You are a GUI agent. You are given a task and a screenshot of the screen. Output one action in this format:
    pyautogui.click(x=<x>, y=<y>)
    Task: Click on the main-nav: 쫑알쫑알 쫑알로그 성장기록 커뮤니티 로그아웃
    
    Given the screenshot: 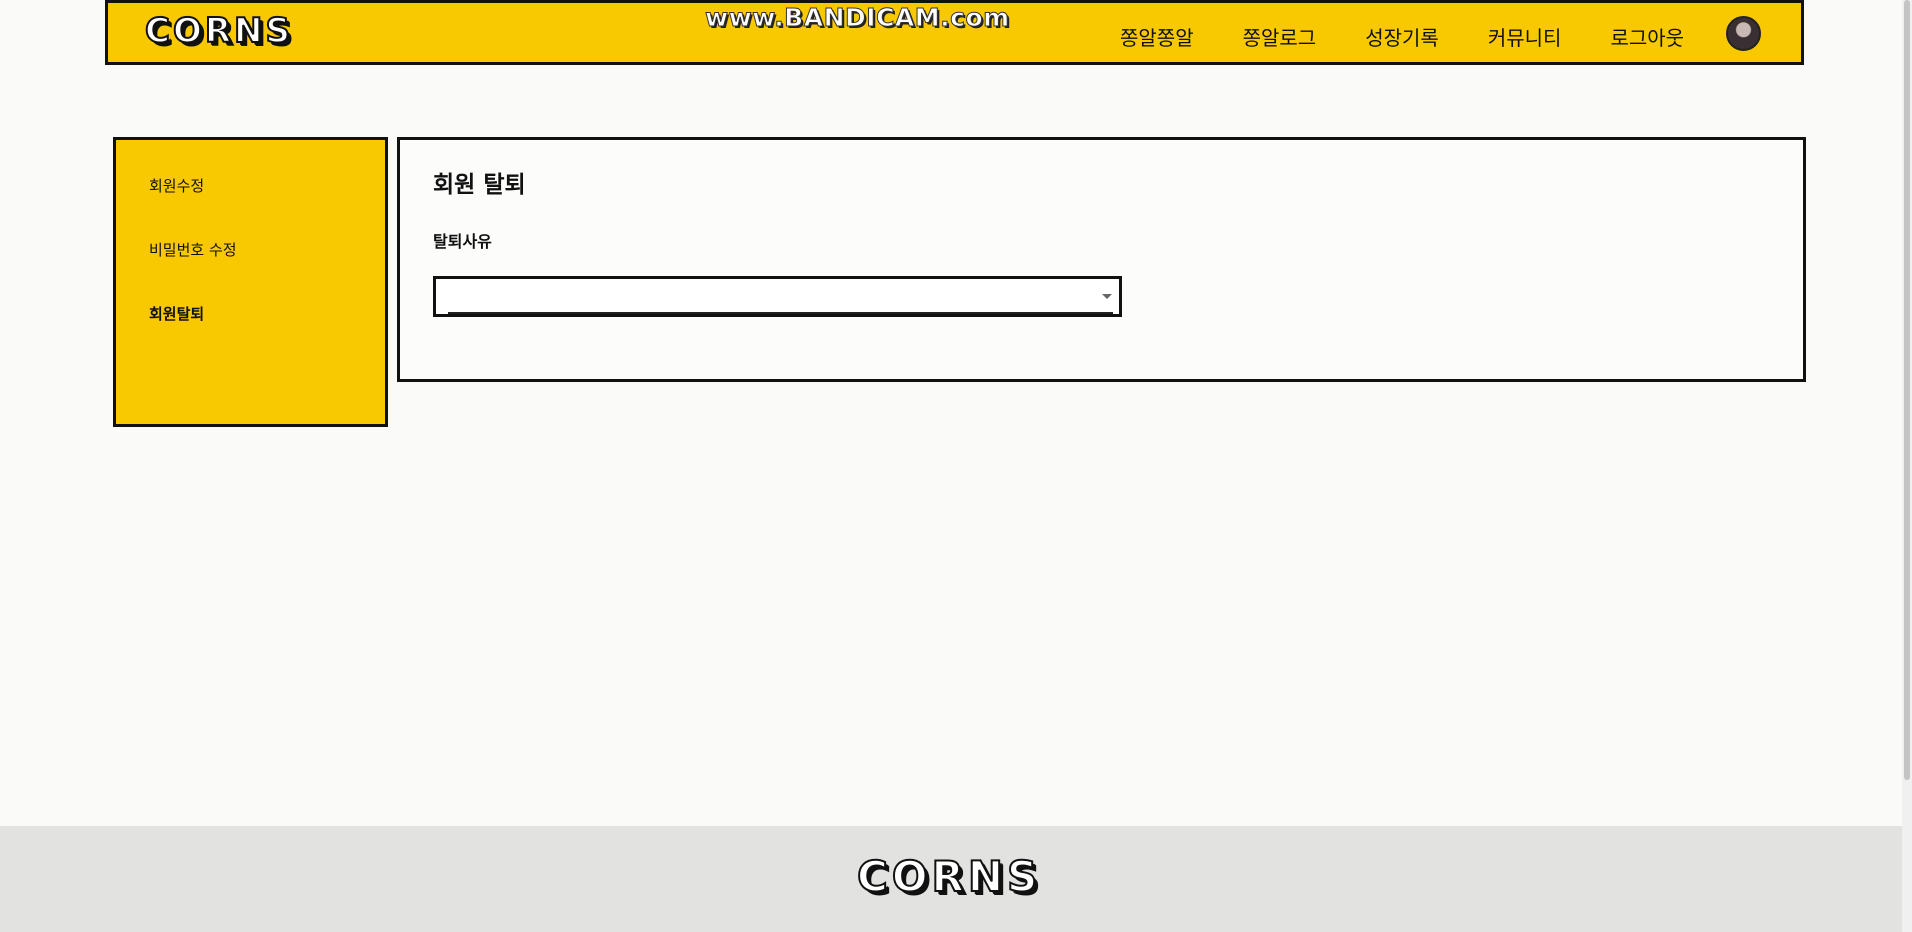 What is the action you would take?
    pyautogui.click(x=1402, y=34)
    